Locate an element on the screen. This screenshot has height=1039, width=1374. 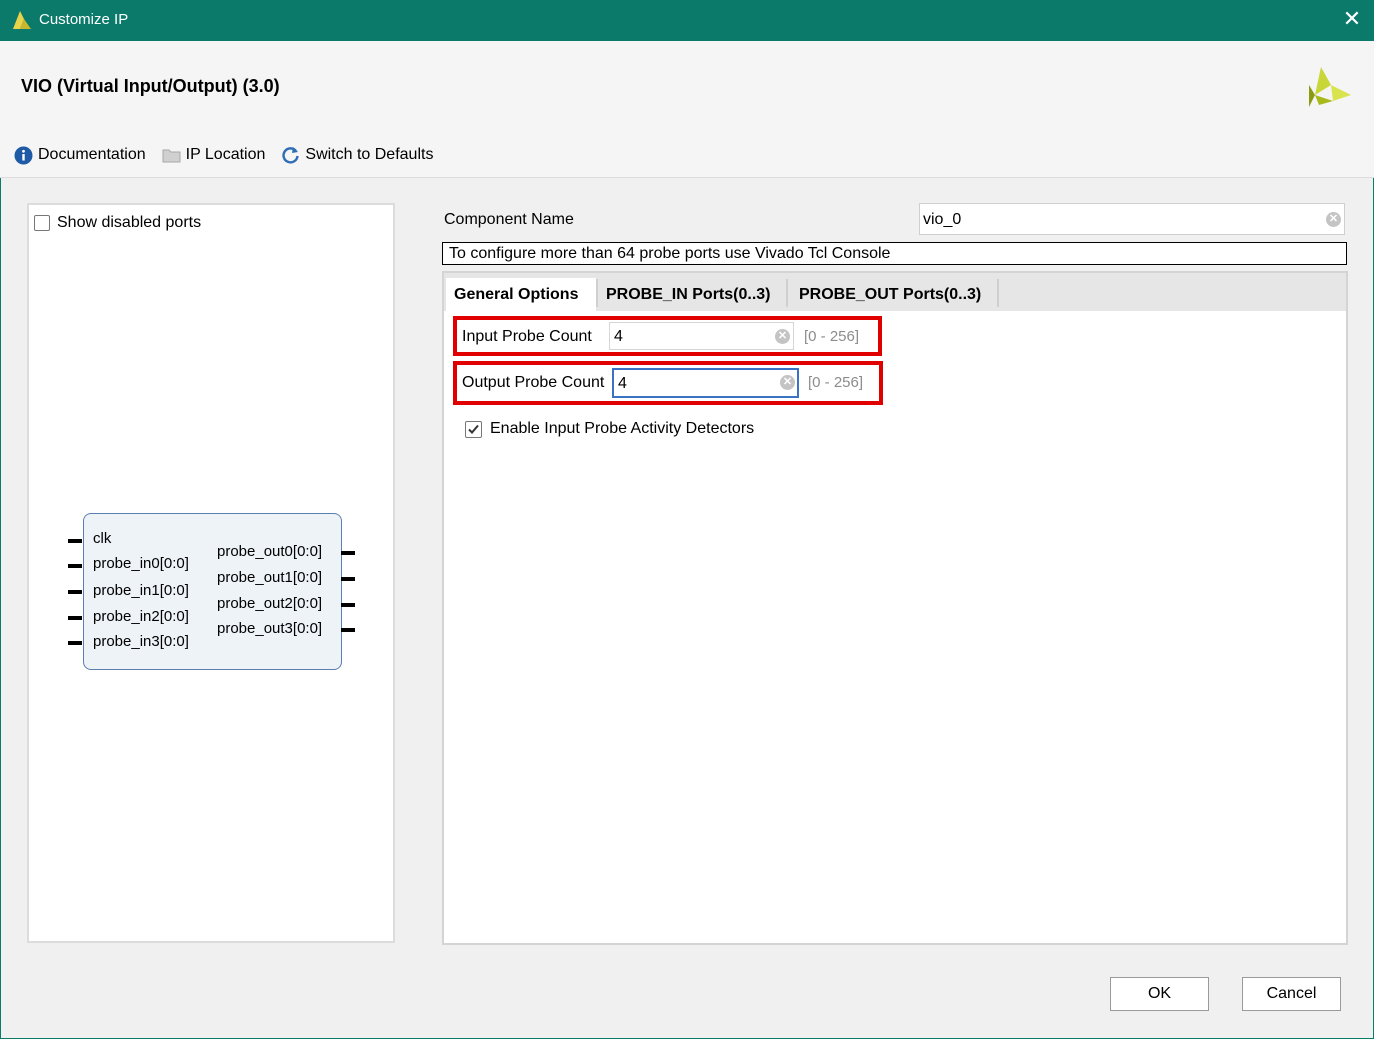
input-probe-count-range: [0 - 256] is located at coordinates (832, 336).